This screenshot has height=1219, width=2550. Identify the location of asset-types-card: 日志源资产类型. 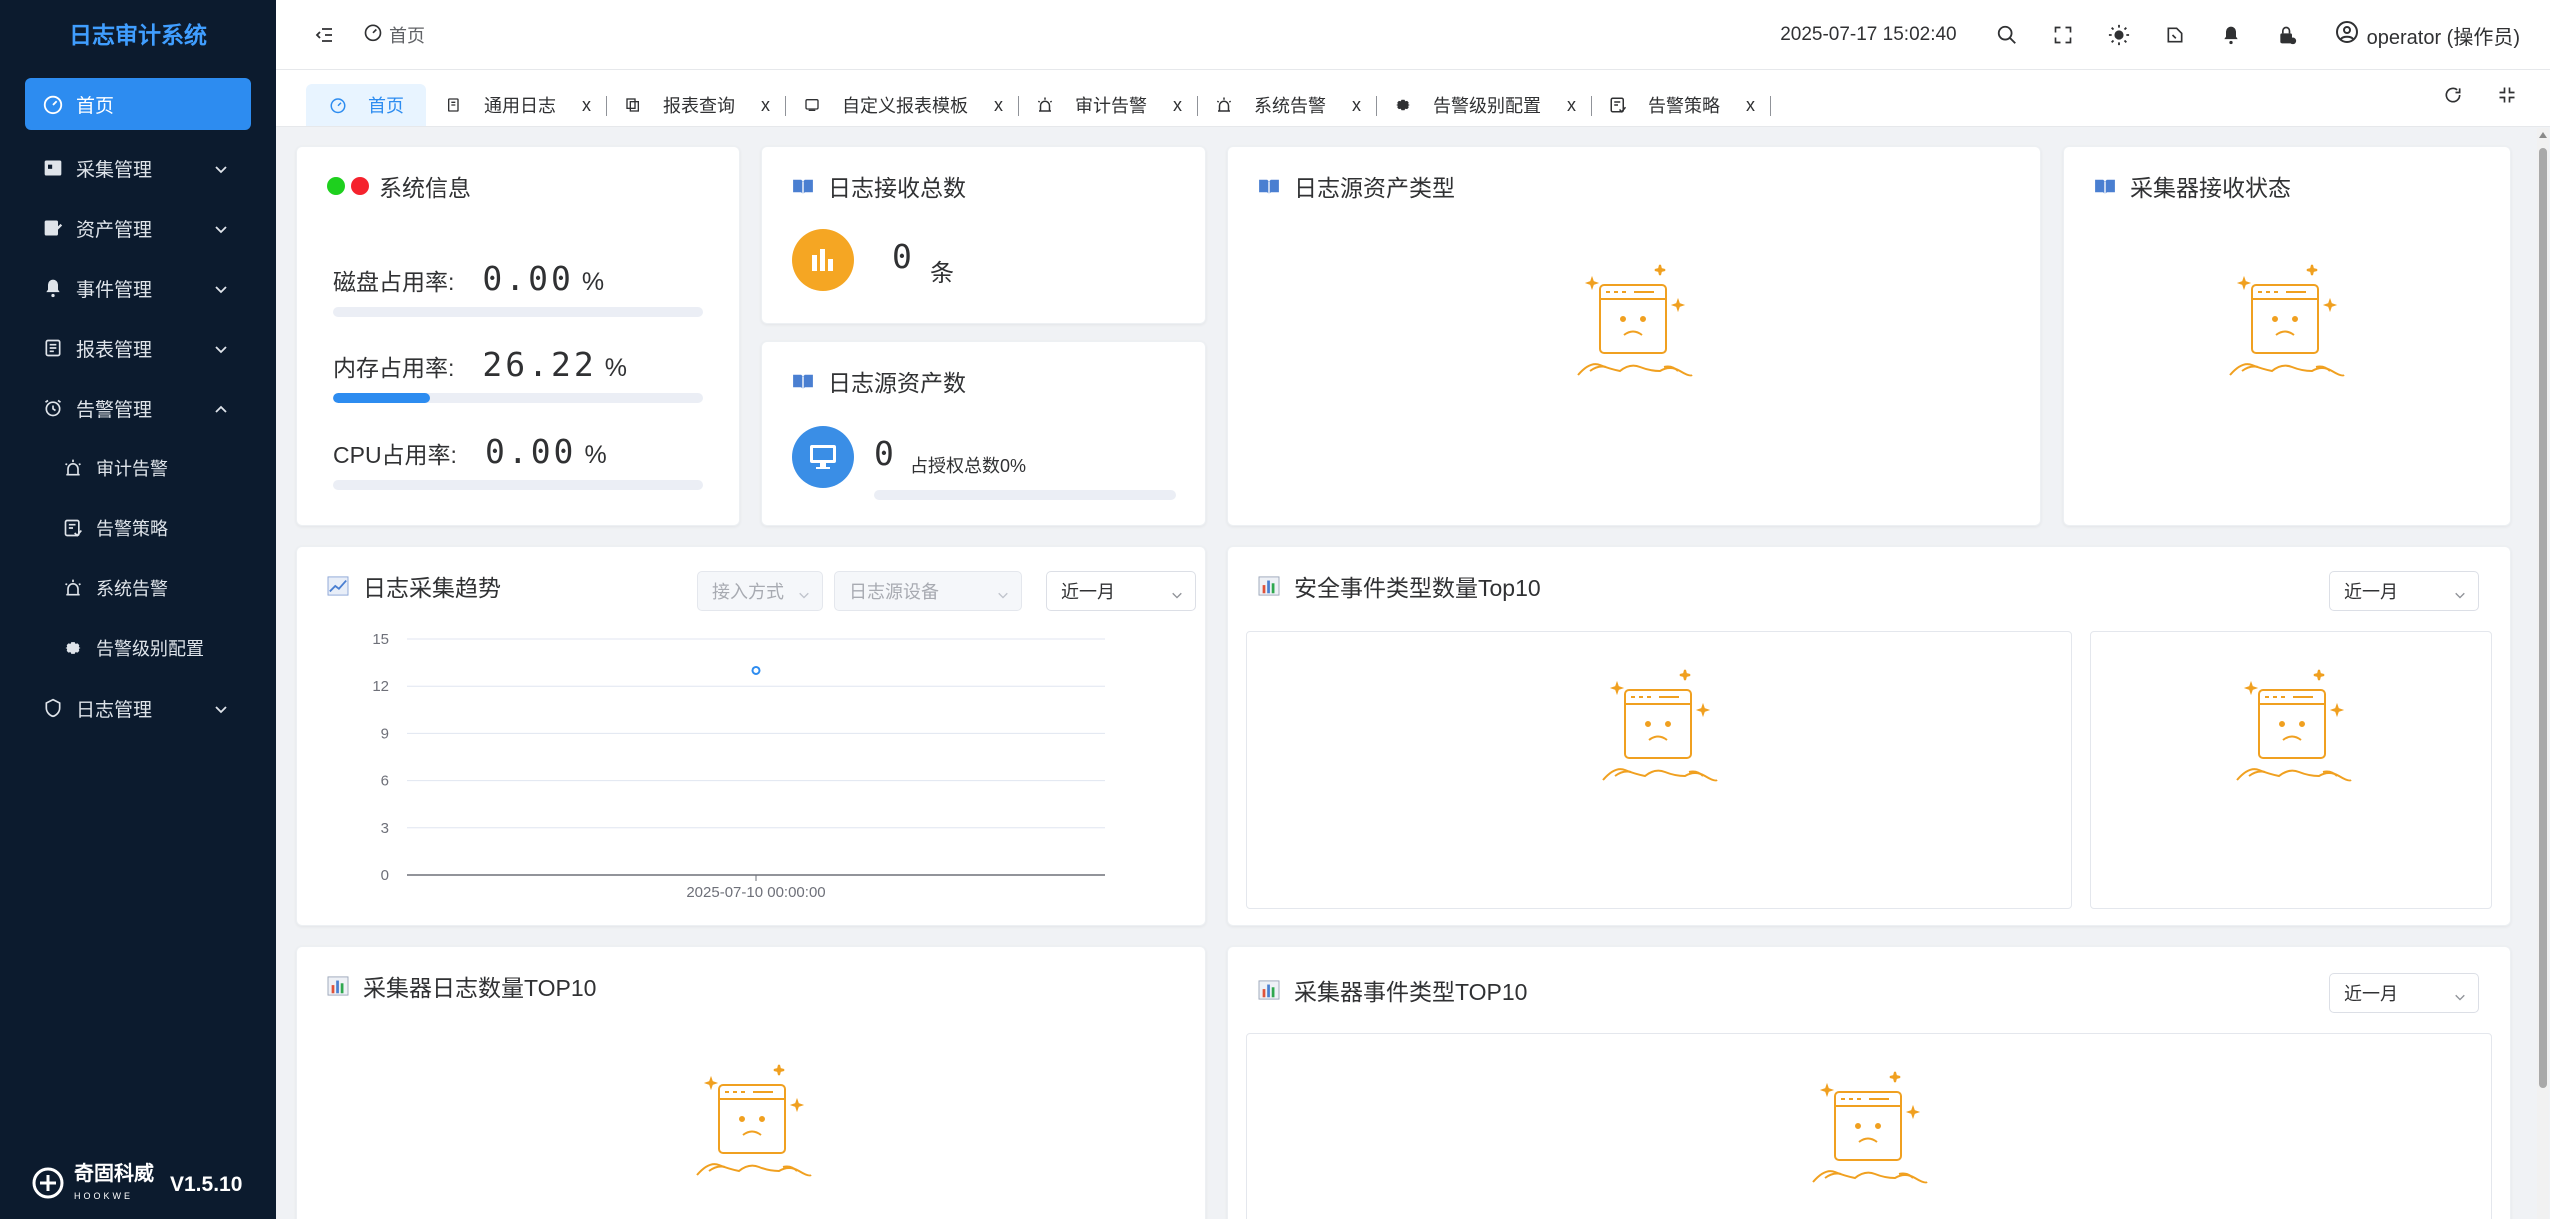
(1634, 336).